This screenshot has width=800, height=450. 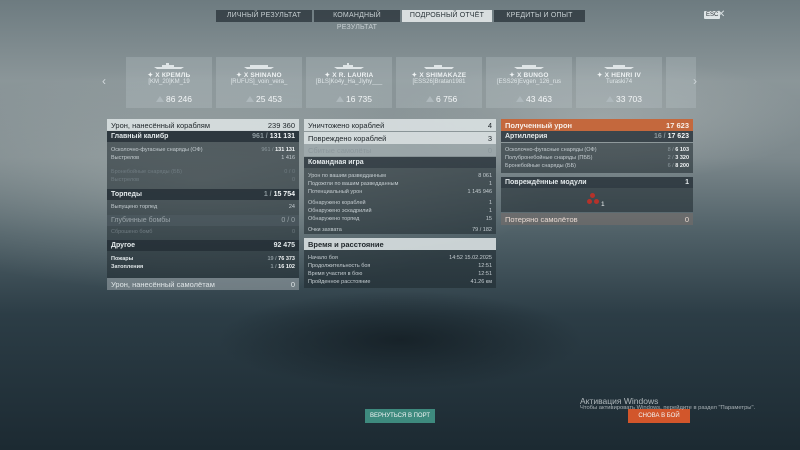 I want to click on team-play-header: Командная игра, so click(x=400, y=162).